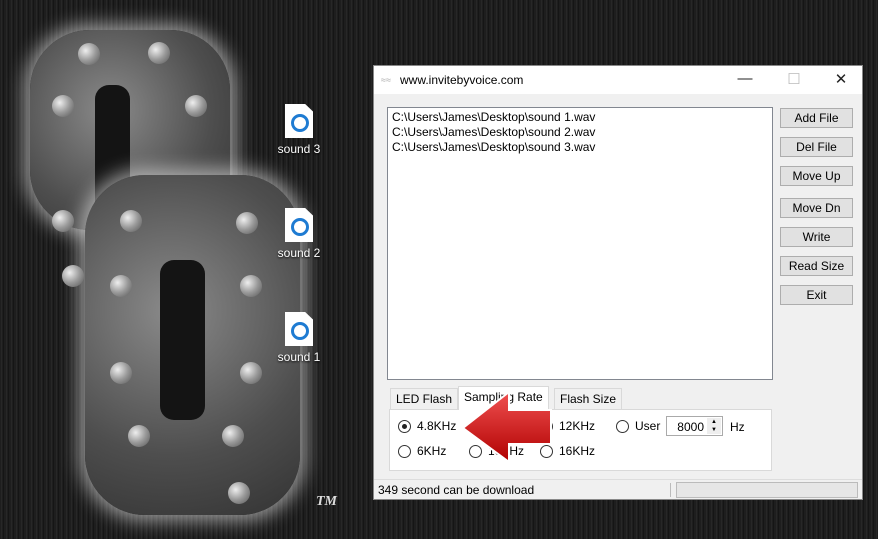 The width and height of the screenshot is (878, 539). I want to click on list-item: C:\Users\James\Desktop\sound 2.wav, so click(580, 132).